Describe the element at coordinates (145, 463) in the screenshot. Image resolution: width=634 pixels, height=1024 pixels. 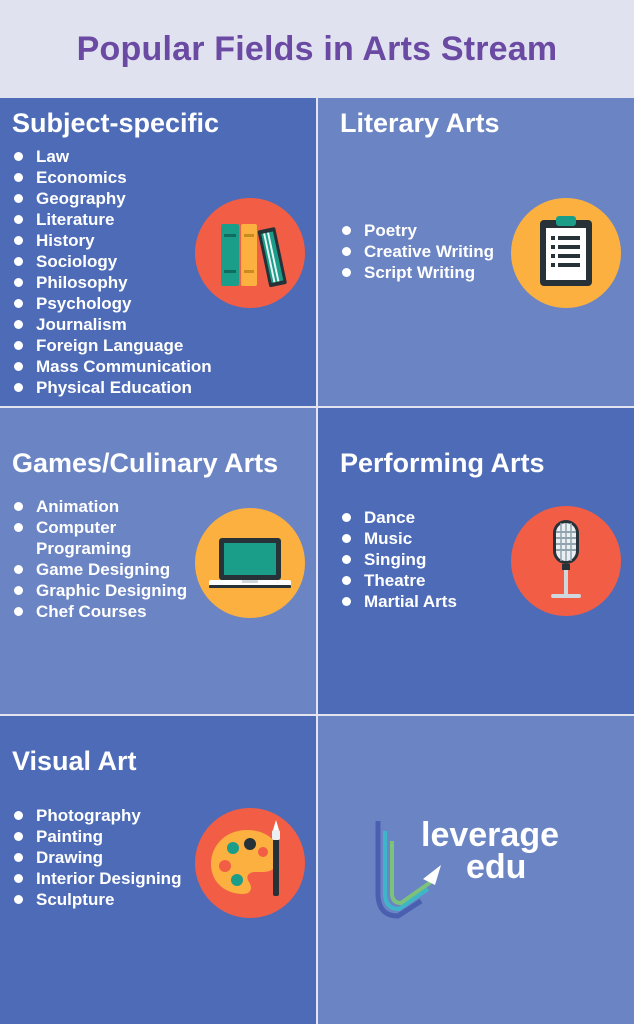
I see `panel-heading: Games/Culinary Arts` at that location.